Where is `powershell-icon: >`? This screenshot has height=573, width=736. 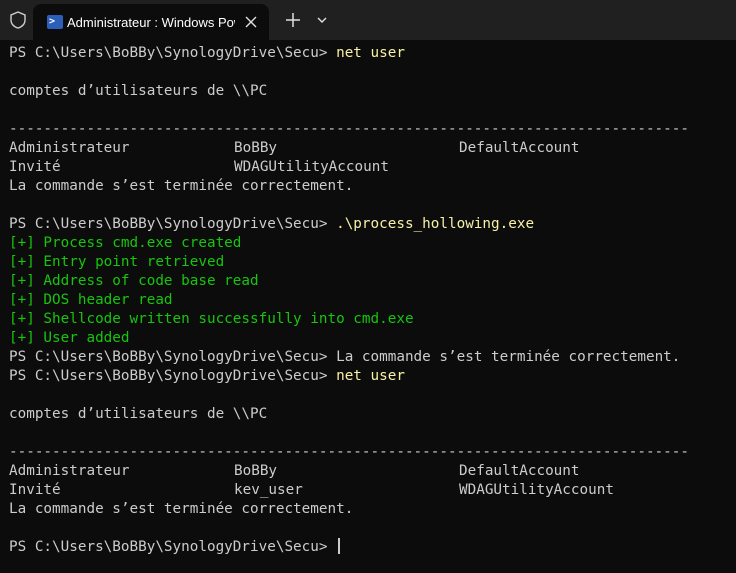 powershell-icon: > is located at coordinates (55, 22).